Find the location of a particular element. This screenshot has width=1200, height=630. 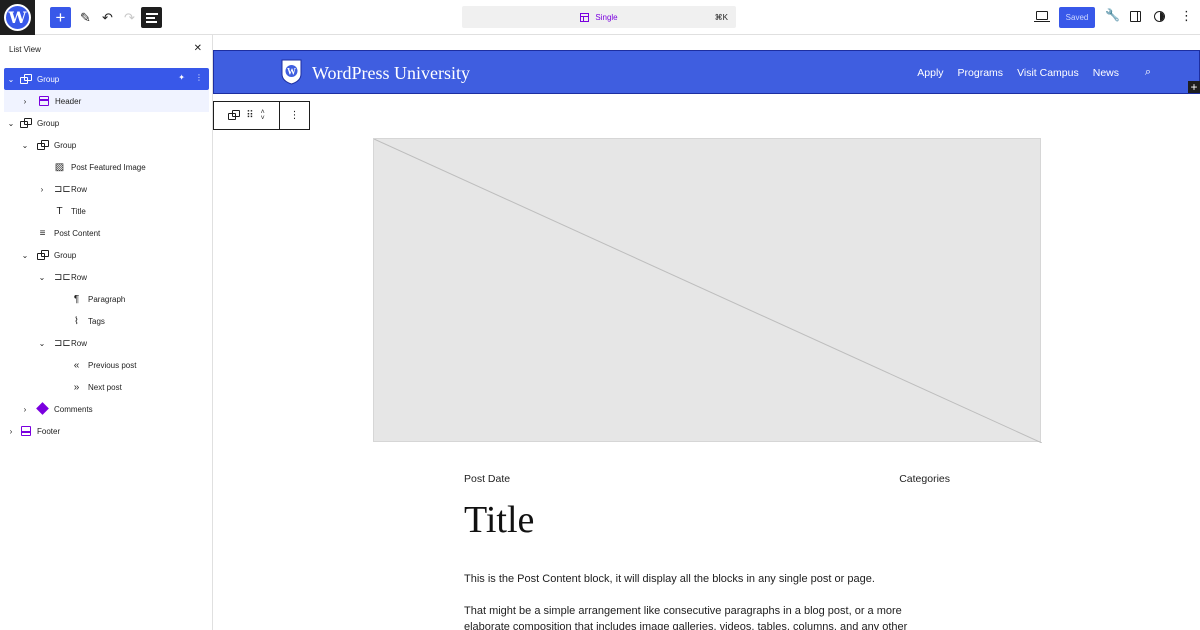

close-icon: ✕ is located at coordinates (198, 48).